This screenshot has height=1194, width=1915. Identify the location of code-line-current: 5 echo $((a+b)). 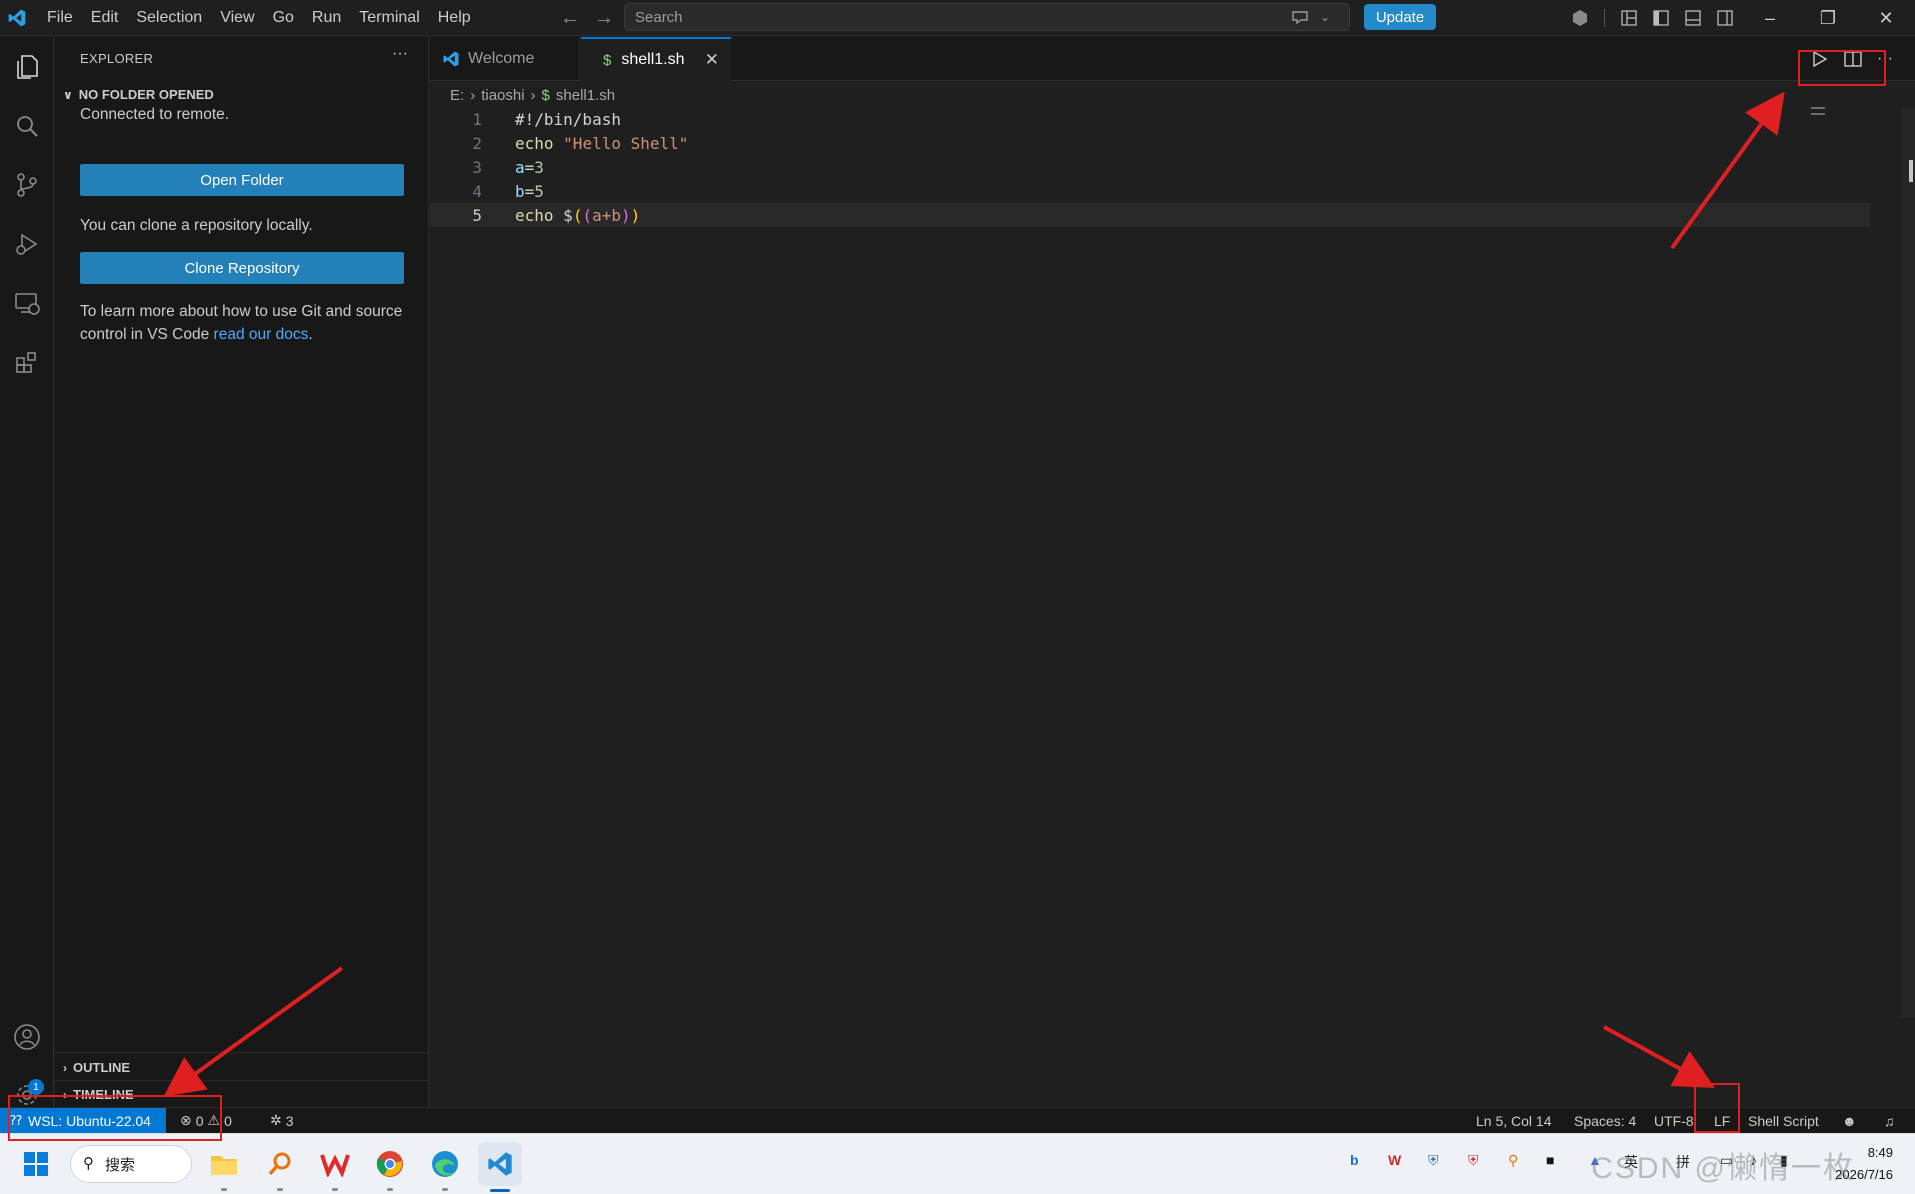
(1150, 215).